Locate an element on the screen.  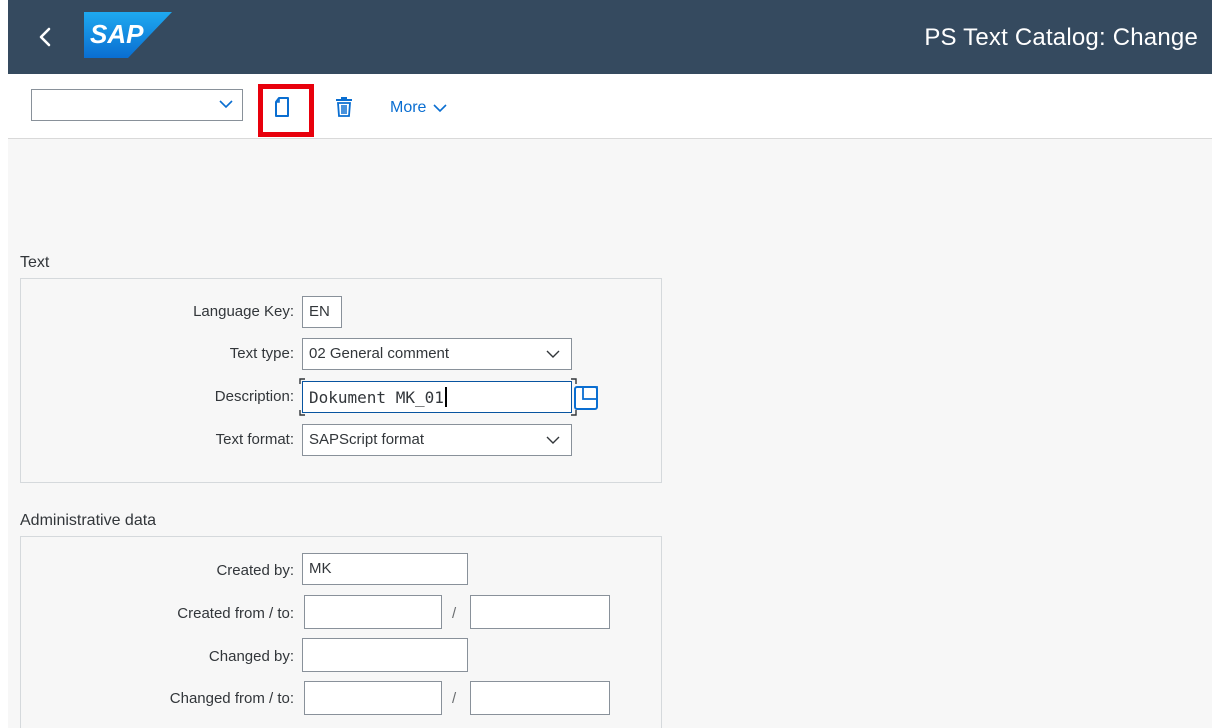
new-button is located at coordinates (282, 107).